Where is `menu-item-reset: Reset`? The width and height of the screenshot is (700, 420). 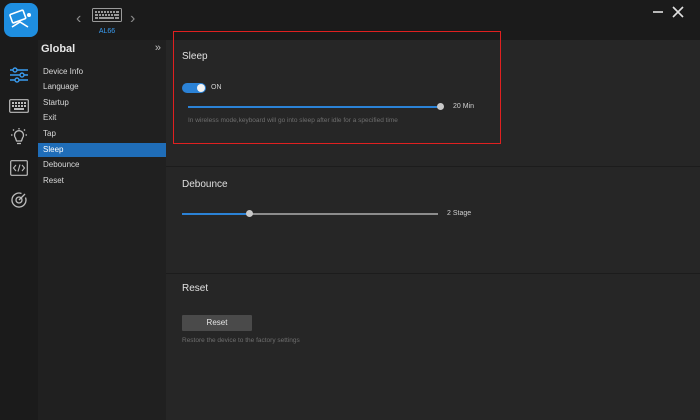 menu-item-reset: Reset is located at coordinates (102, 181).